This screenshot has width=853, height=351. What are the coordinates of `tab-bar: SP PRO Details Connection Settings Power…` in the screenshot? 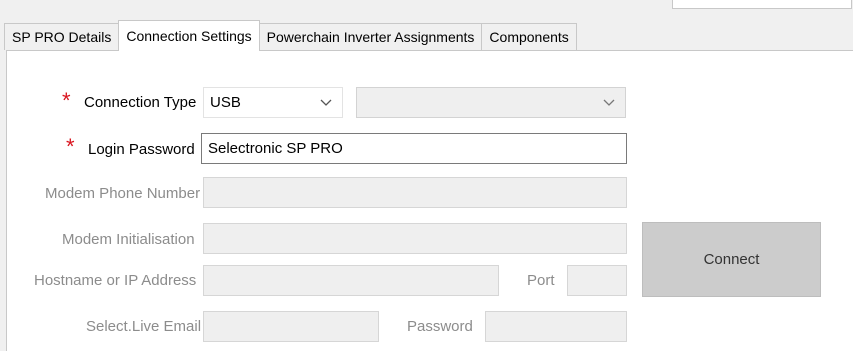 It's located at (290, 35).